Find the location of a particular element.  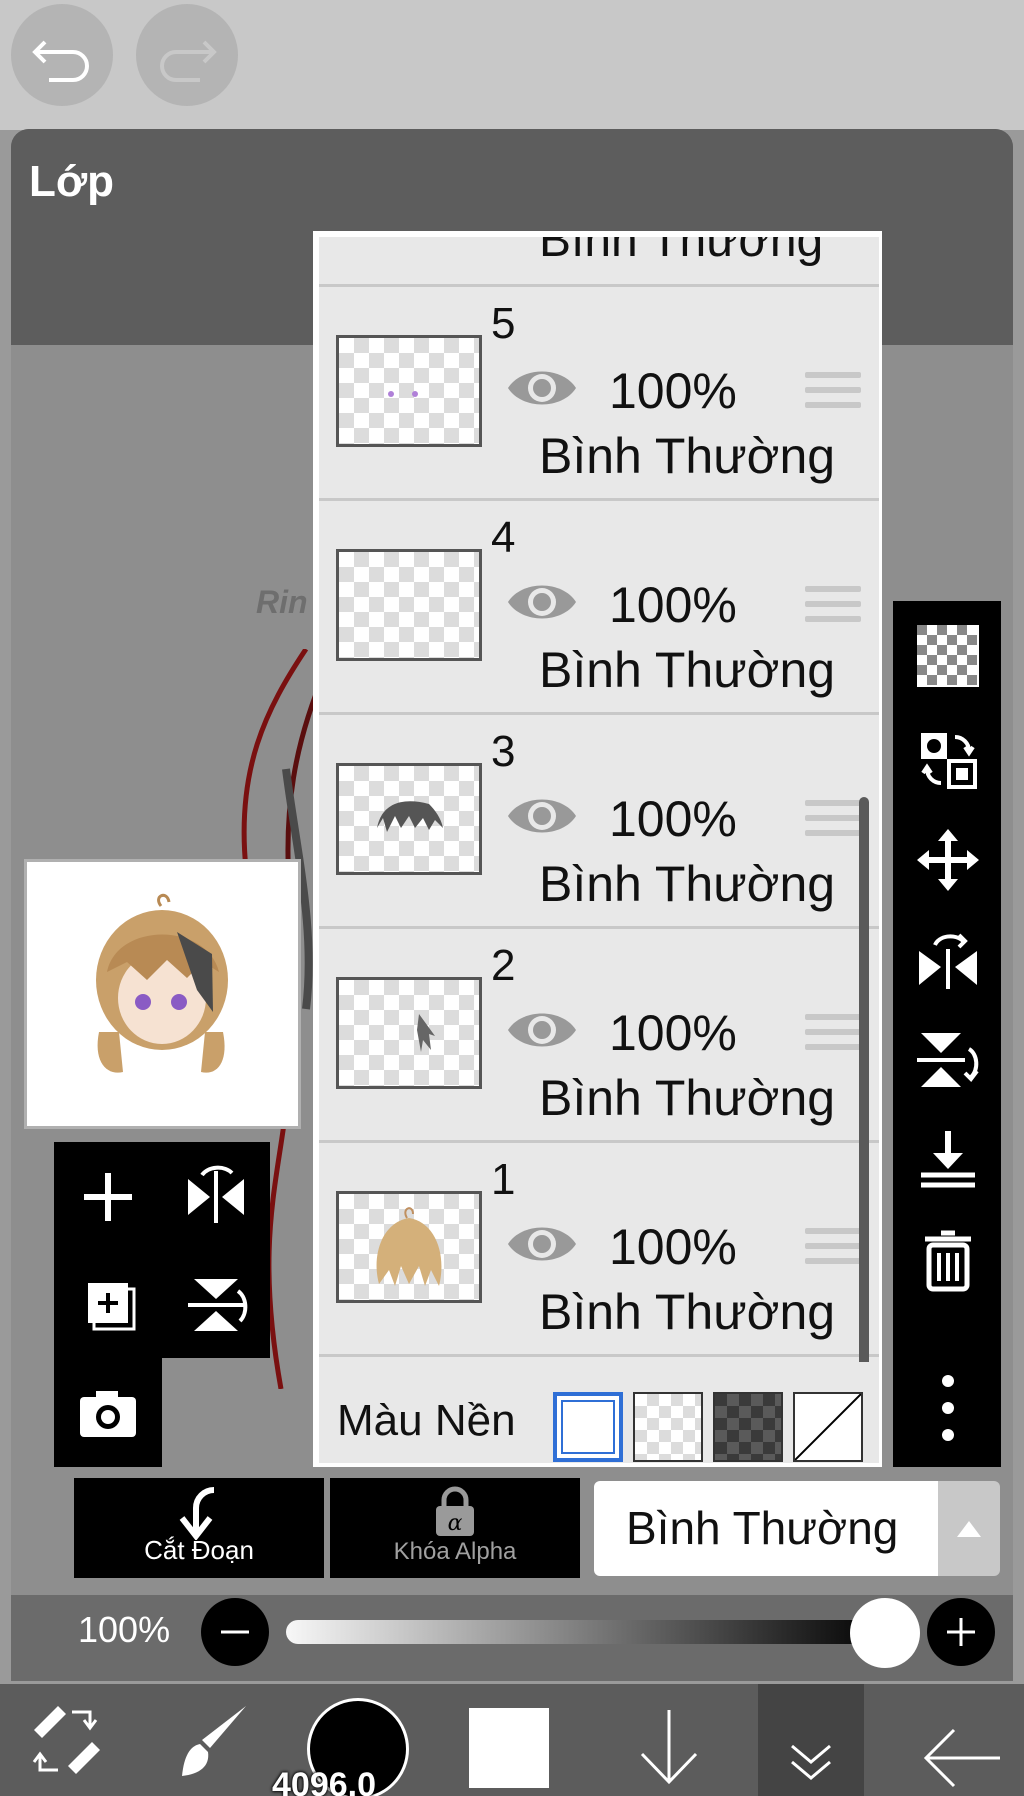

undo-icon is located at coordinates (60, 61).